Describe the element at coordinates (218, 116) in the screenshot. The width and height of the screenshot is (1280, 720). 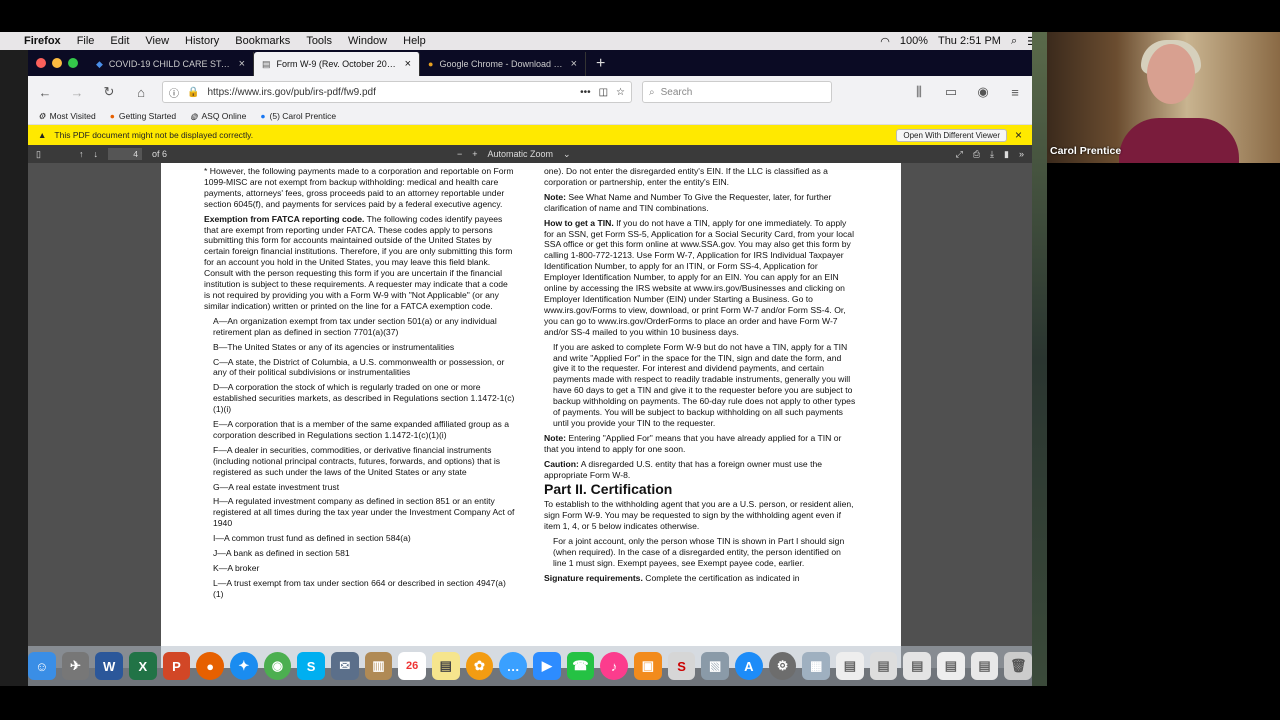
I see `bookmark-asq-online: ◍ ASQ Online` at that location.